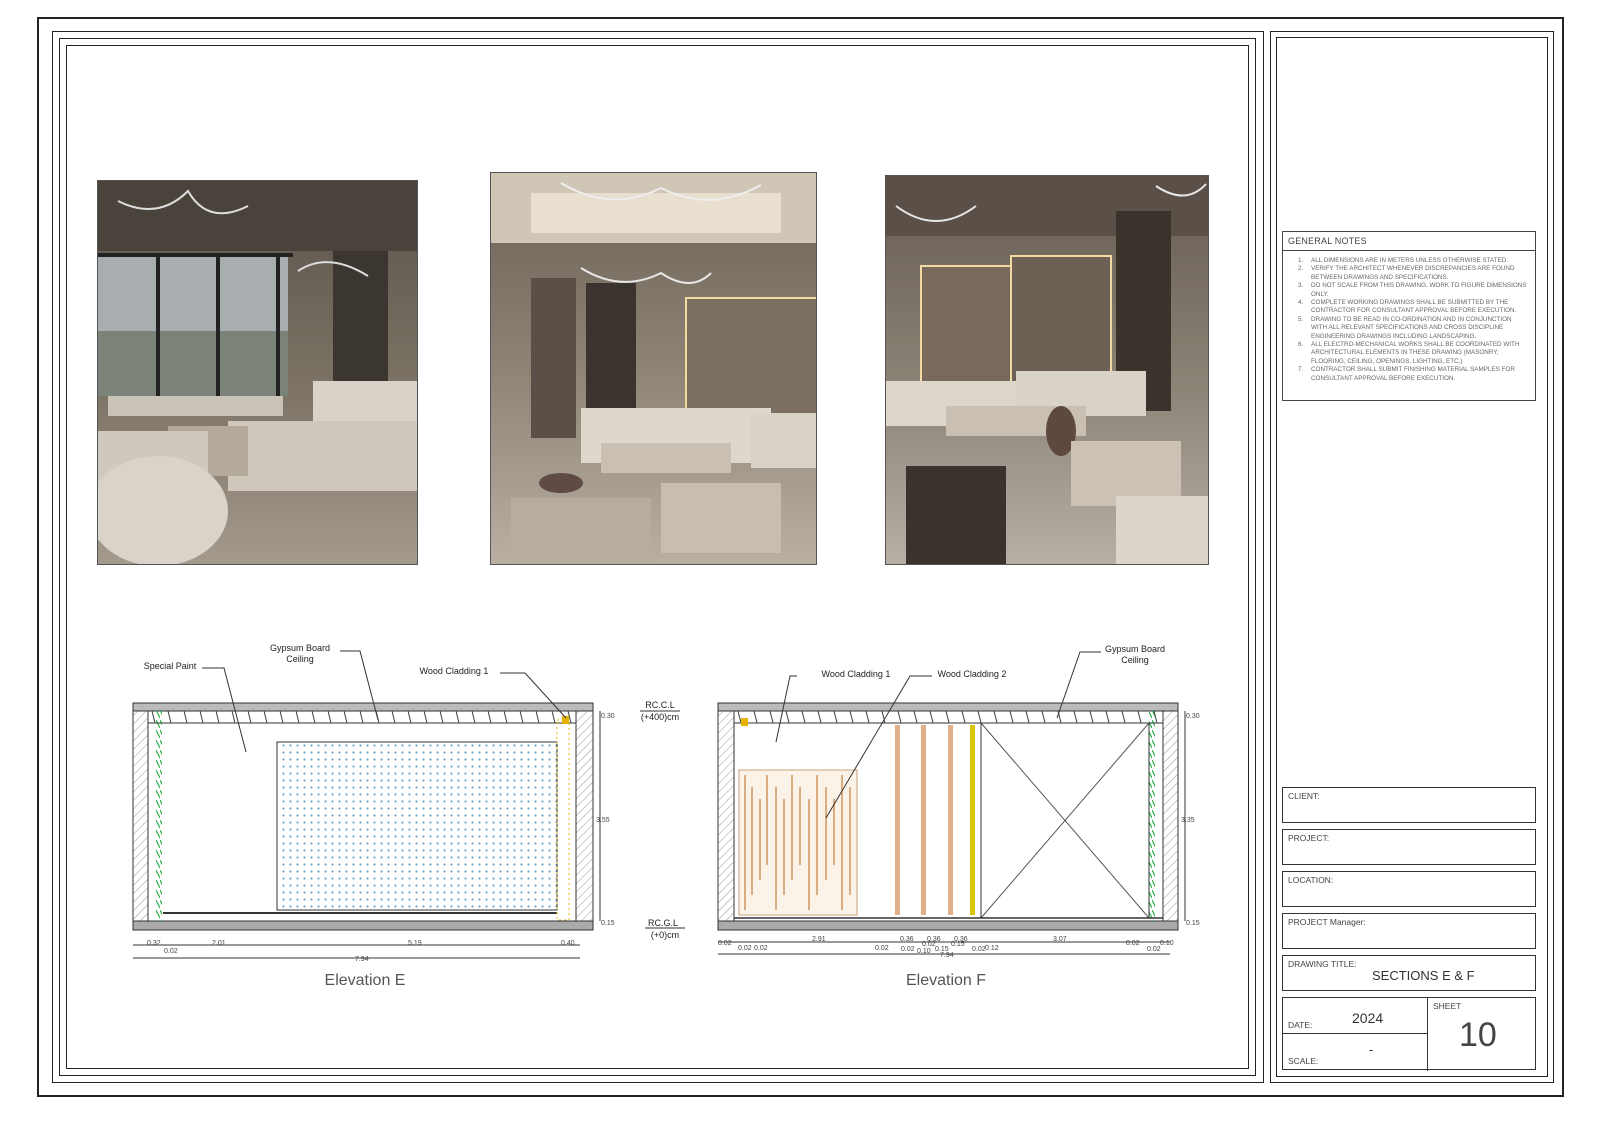  I want to click on gypsum-label-f-2: Ceiling, so click(1135, 660).